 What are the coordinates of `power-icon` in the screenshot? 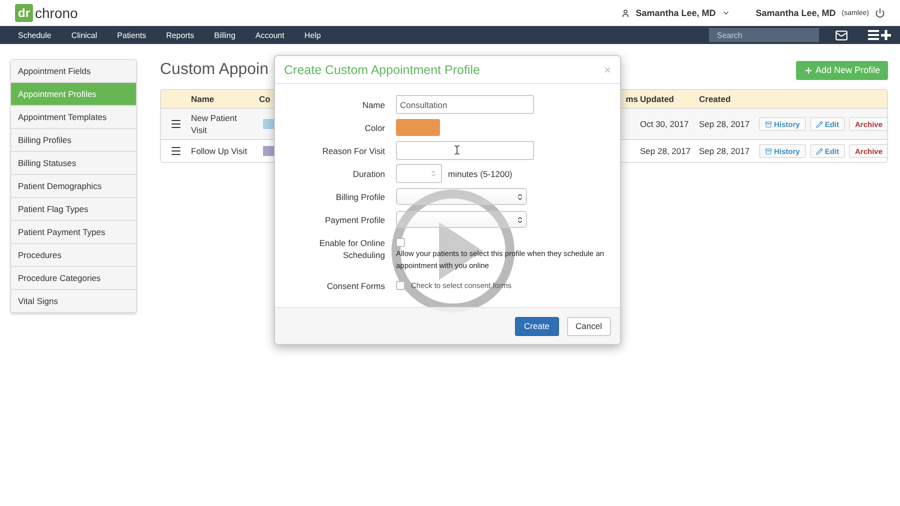 It's located at (880, 13).